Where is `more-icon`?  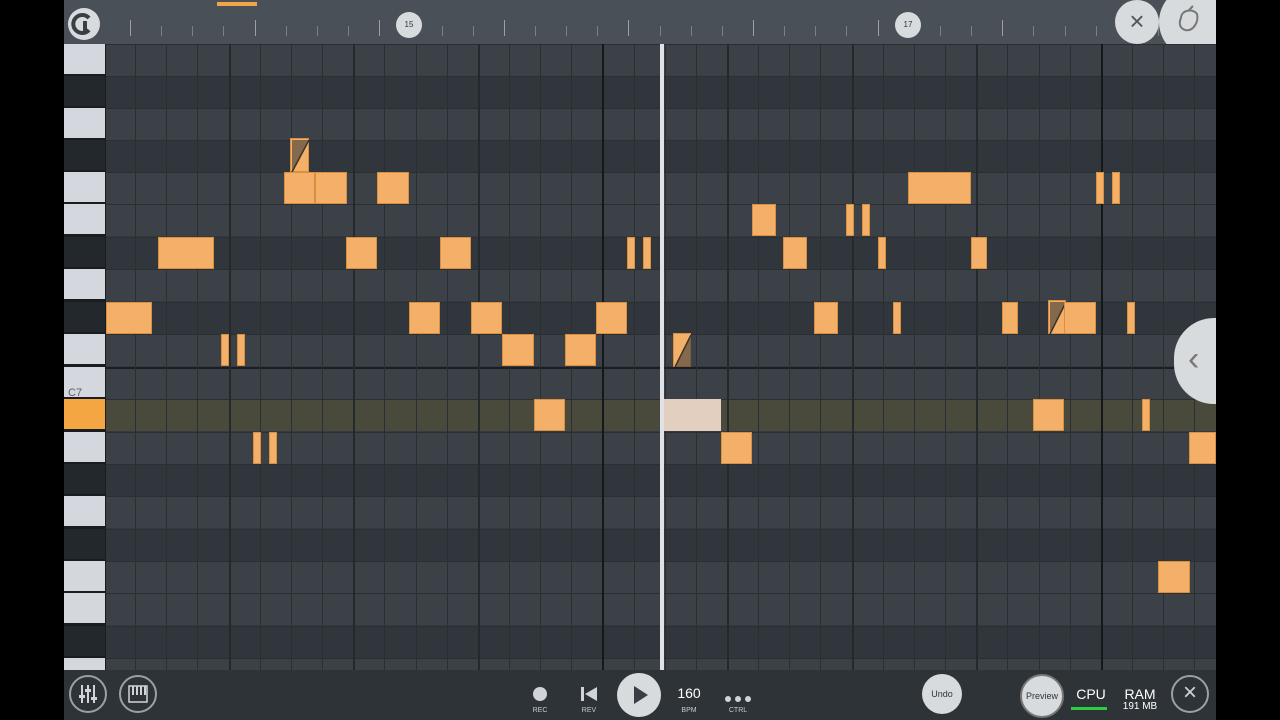
more-icon is located at coordinates (738, 699).